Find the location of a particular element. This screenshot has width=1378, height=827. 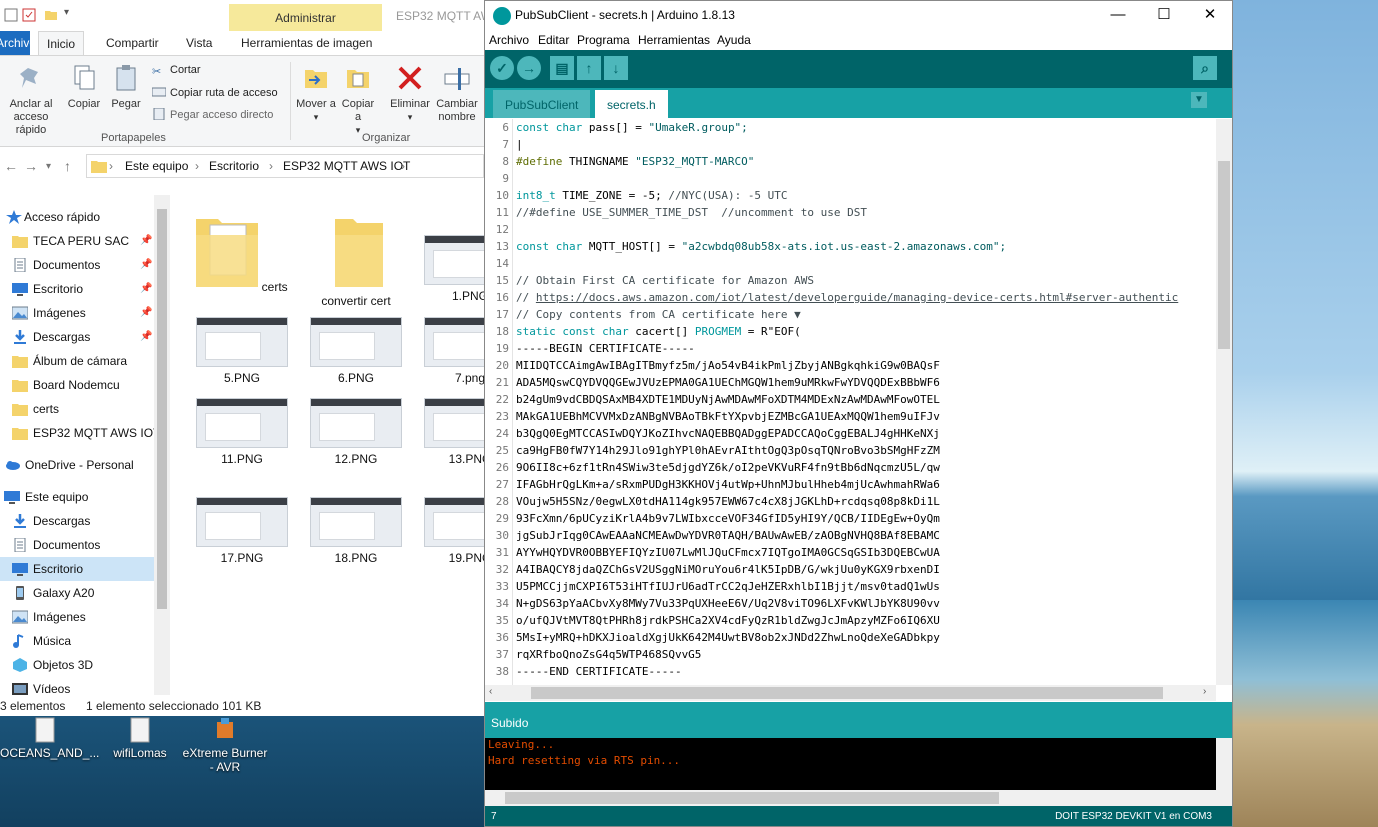

properties-icon is located at coordinates (29, 15).